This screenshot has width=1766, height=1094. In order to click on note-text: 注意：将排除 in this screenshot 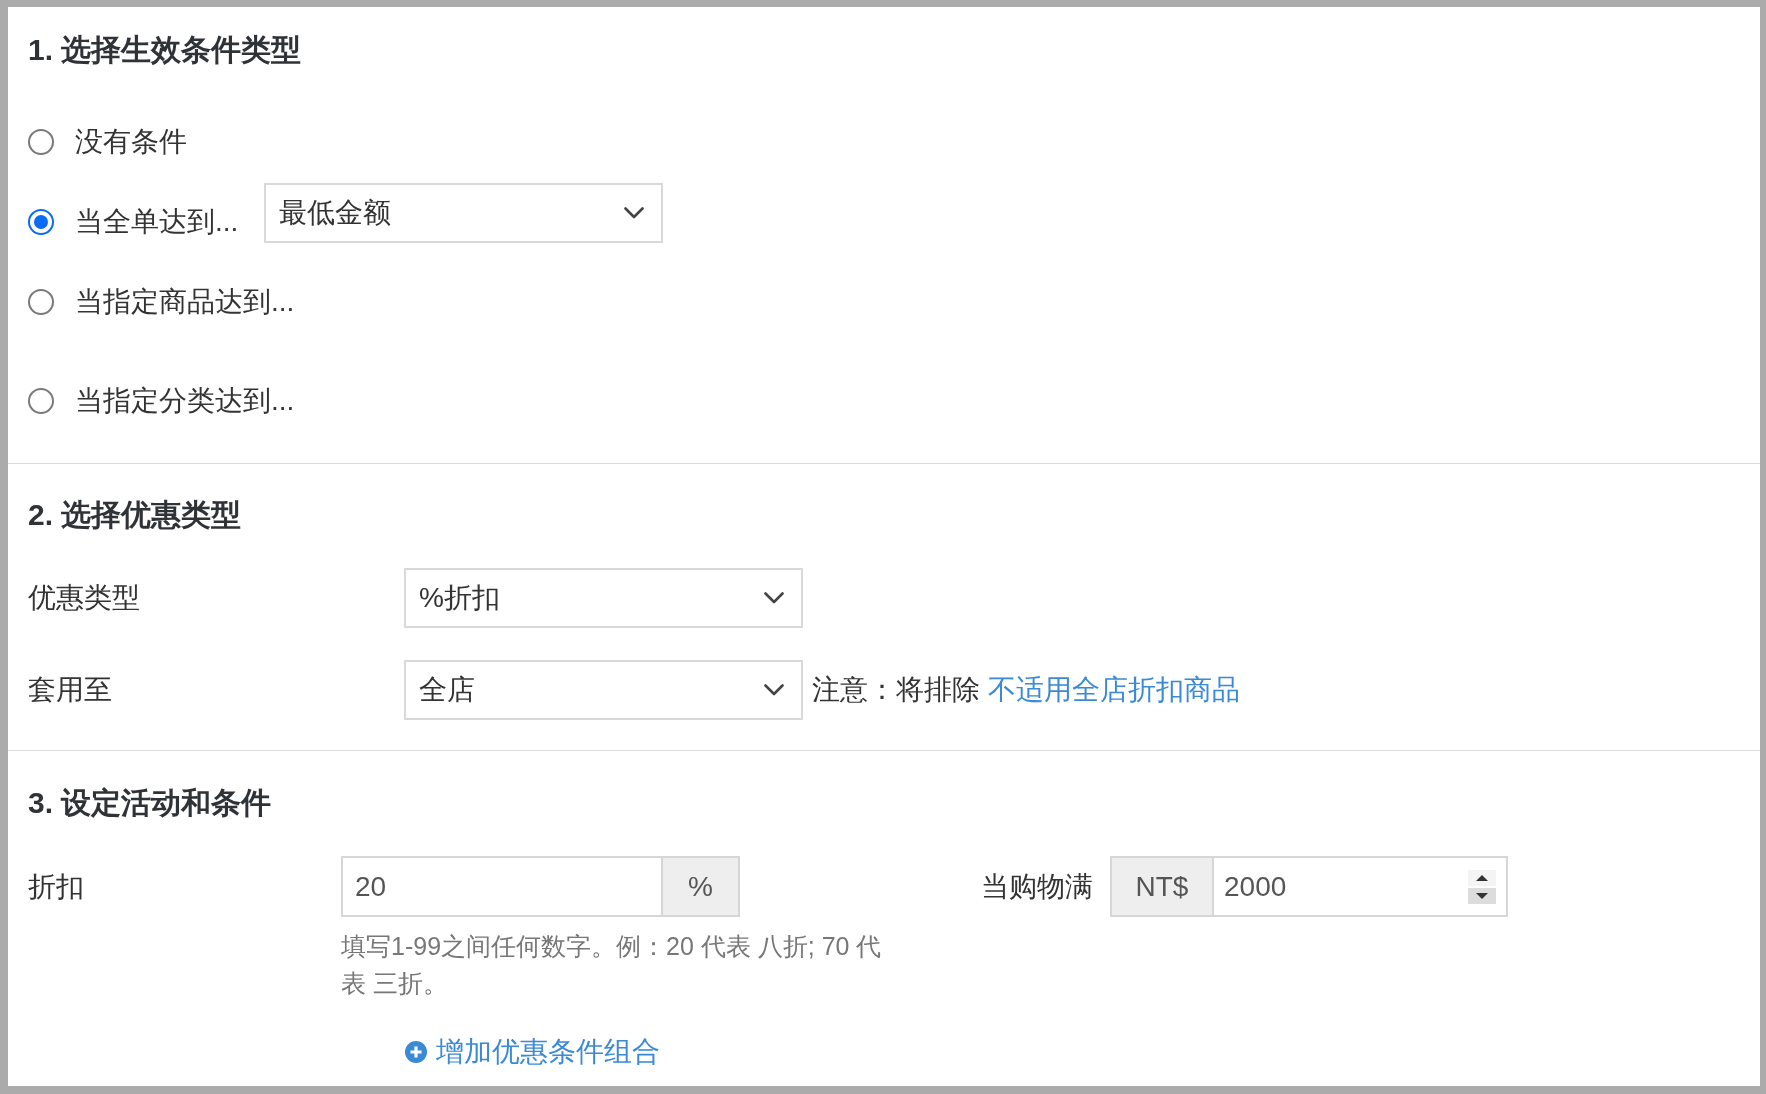, I will do `click(896, 690)`.